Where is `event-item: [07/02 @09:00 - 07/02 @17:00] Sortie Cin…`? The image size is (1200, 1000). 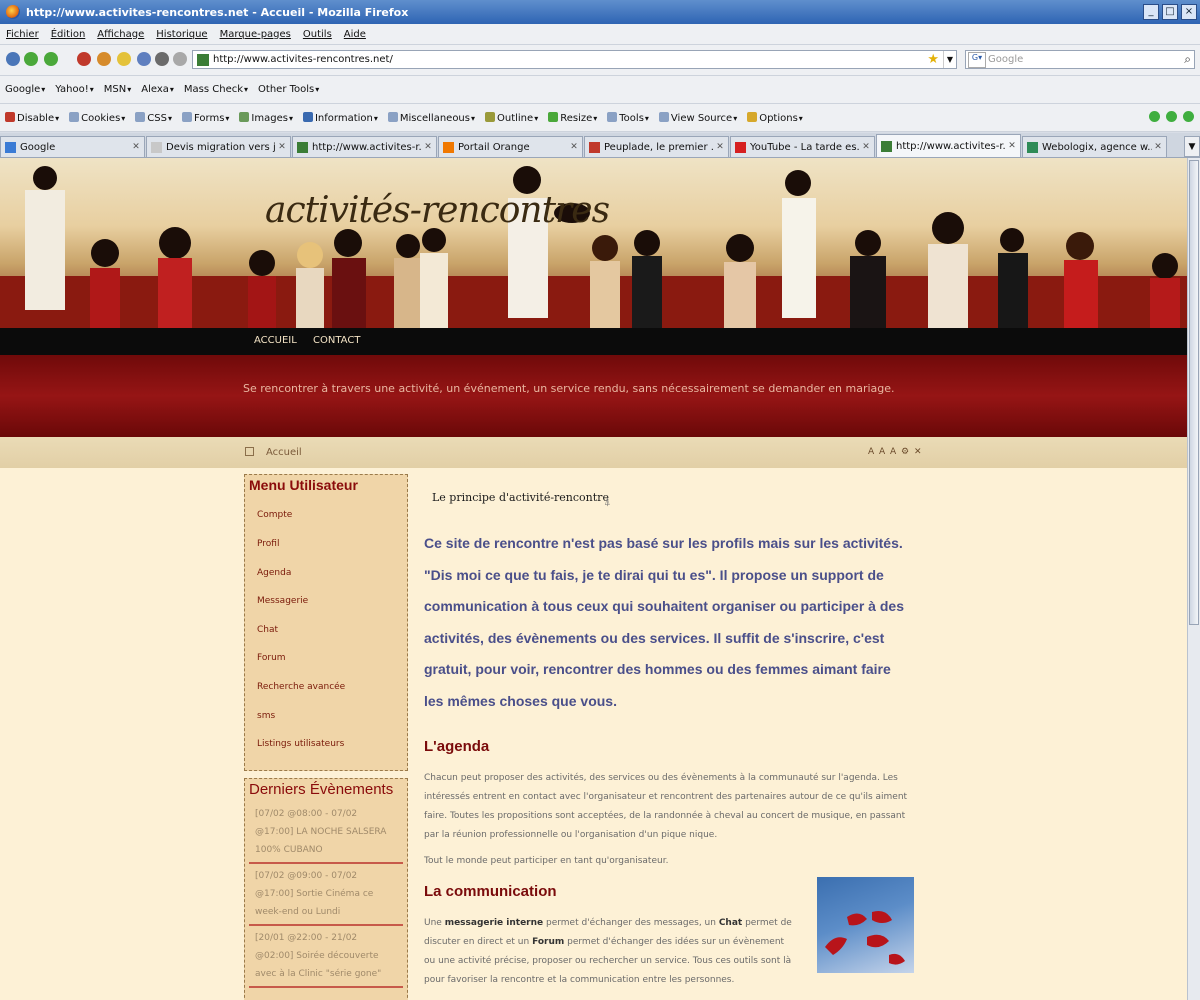 event-item: [07/02 @09:00 - 07/02 @17:00] Sortie Cin… is located at coordinates (326, 895).